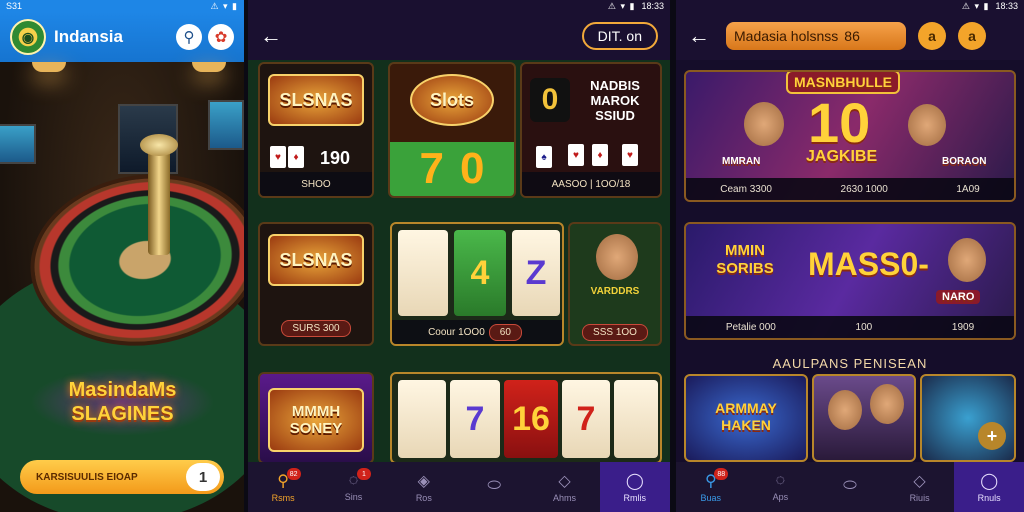 Image resolution: width=1024 pixels, height=512 pixels. I want to click on cta-button: KARSISUULIS EIOAP 1, so click(122, 477).